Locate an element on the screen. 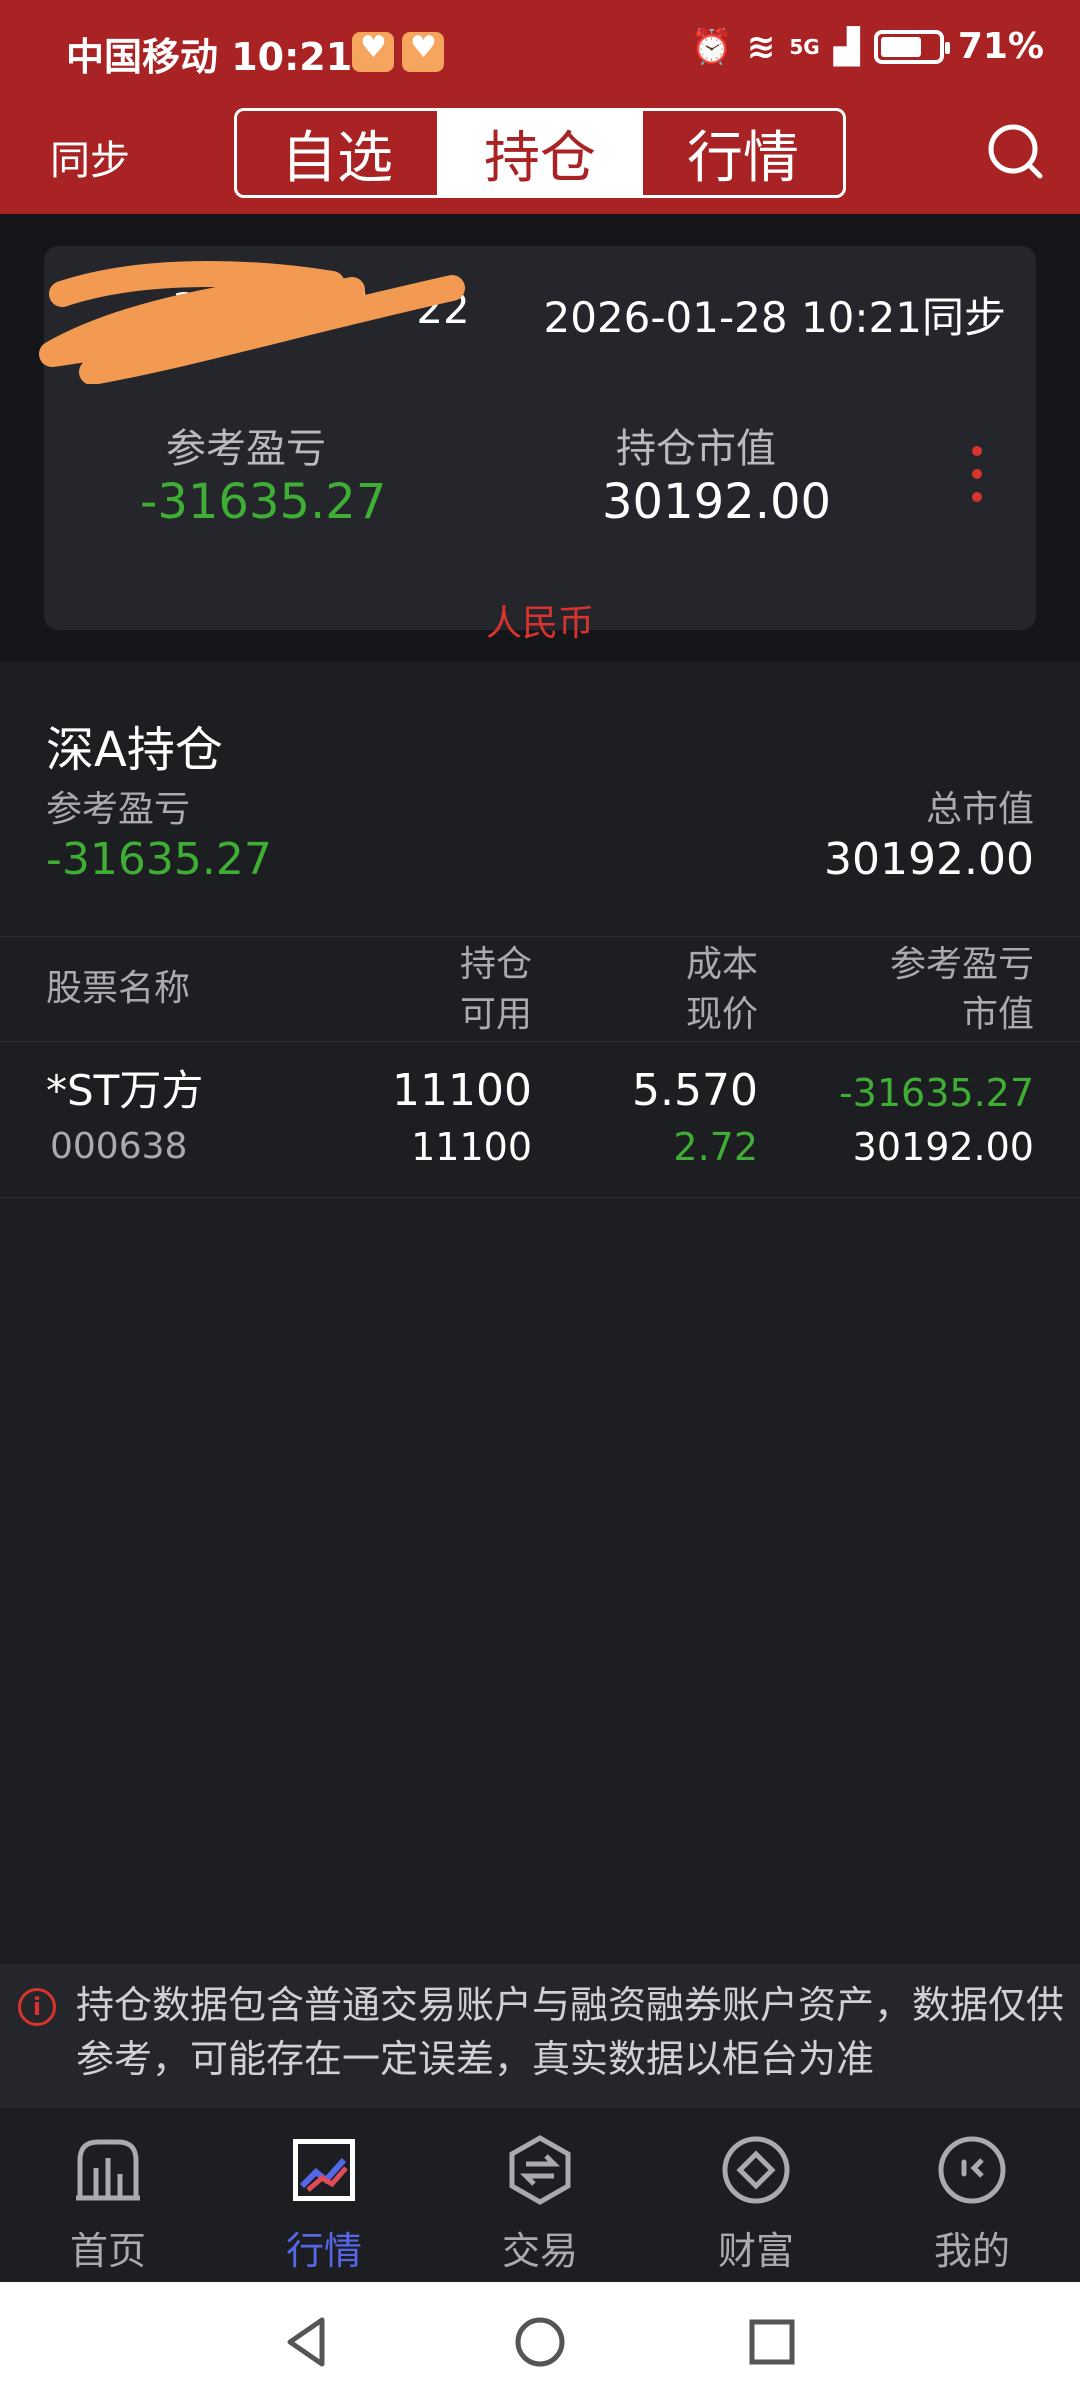 The width and height of the screenshot is (1080, 2400). available-qty: 11100 is located at coordinates (471, 1147).